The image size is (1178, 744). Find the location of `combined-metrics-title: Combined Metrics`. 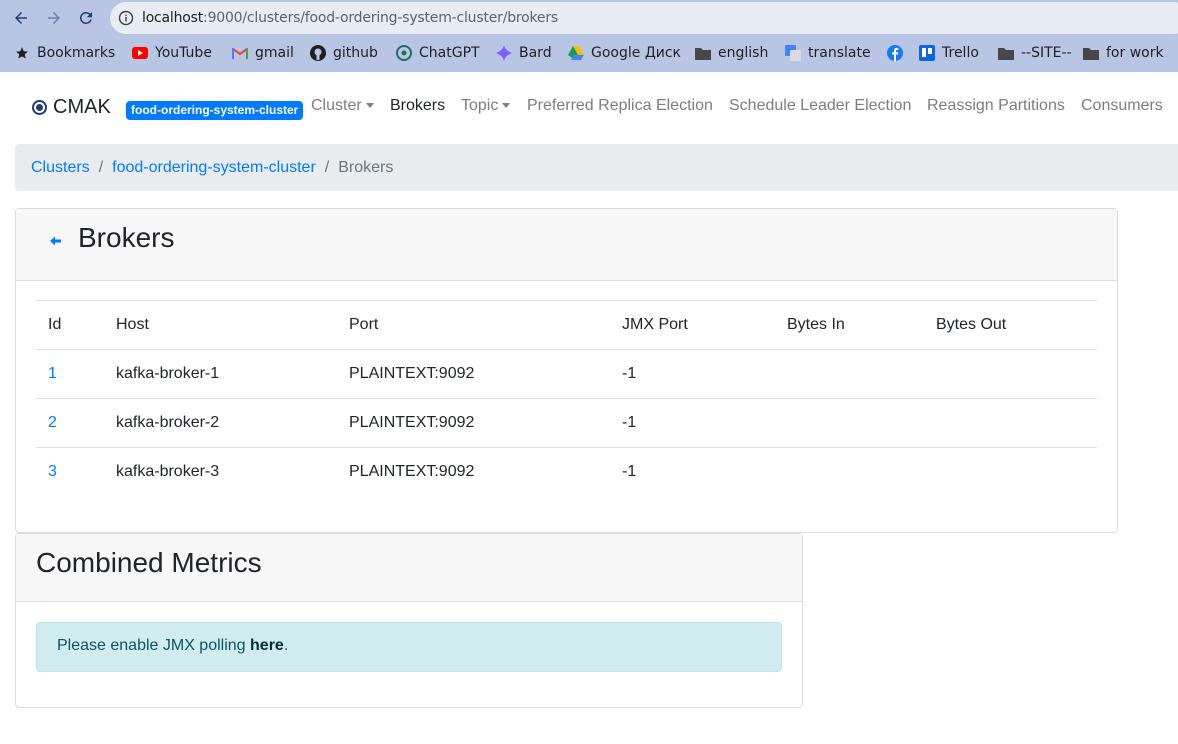

combined-metrics-title: Combined Metrics is located at coordinates (149, 562).